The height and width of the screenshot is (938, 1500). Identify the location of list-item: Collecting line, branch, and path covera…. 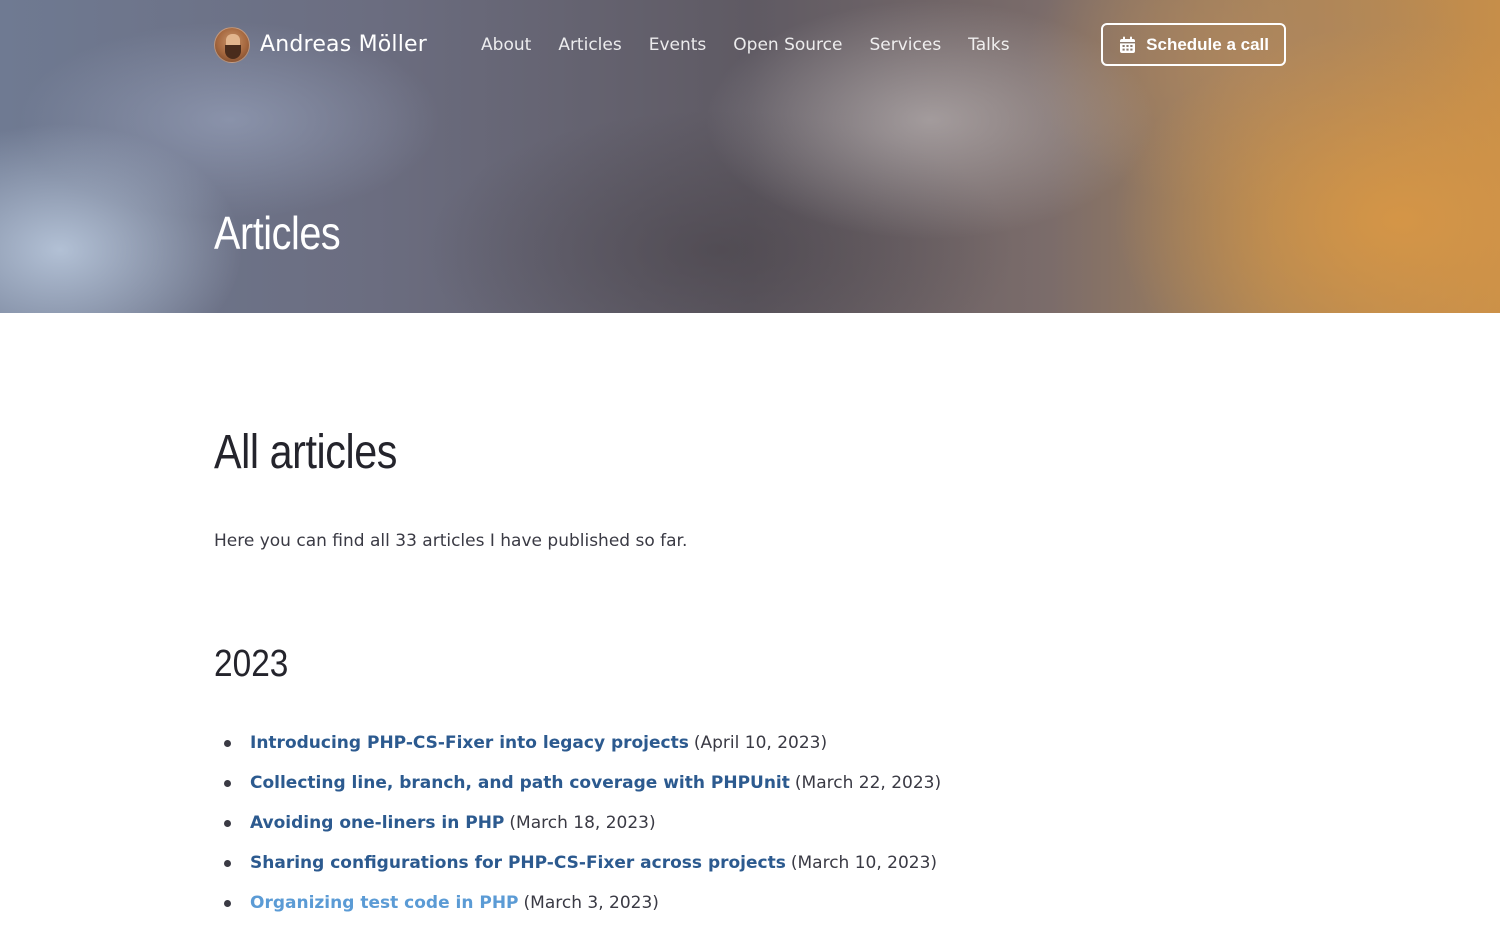
(577, 793).